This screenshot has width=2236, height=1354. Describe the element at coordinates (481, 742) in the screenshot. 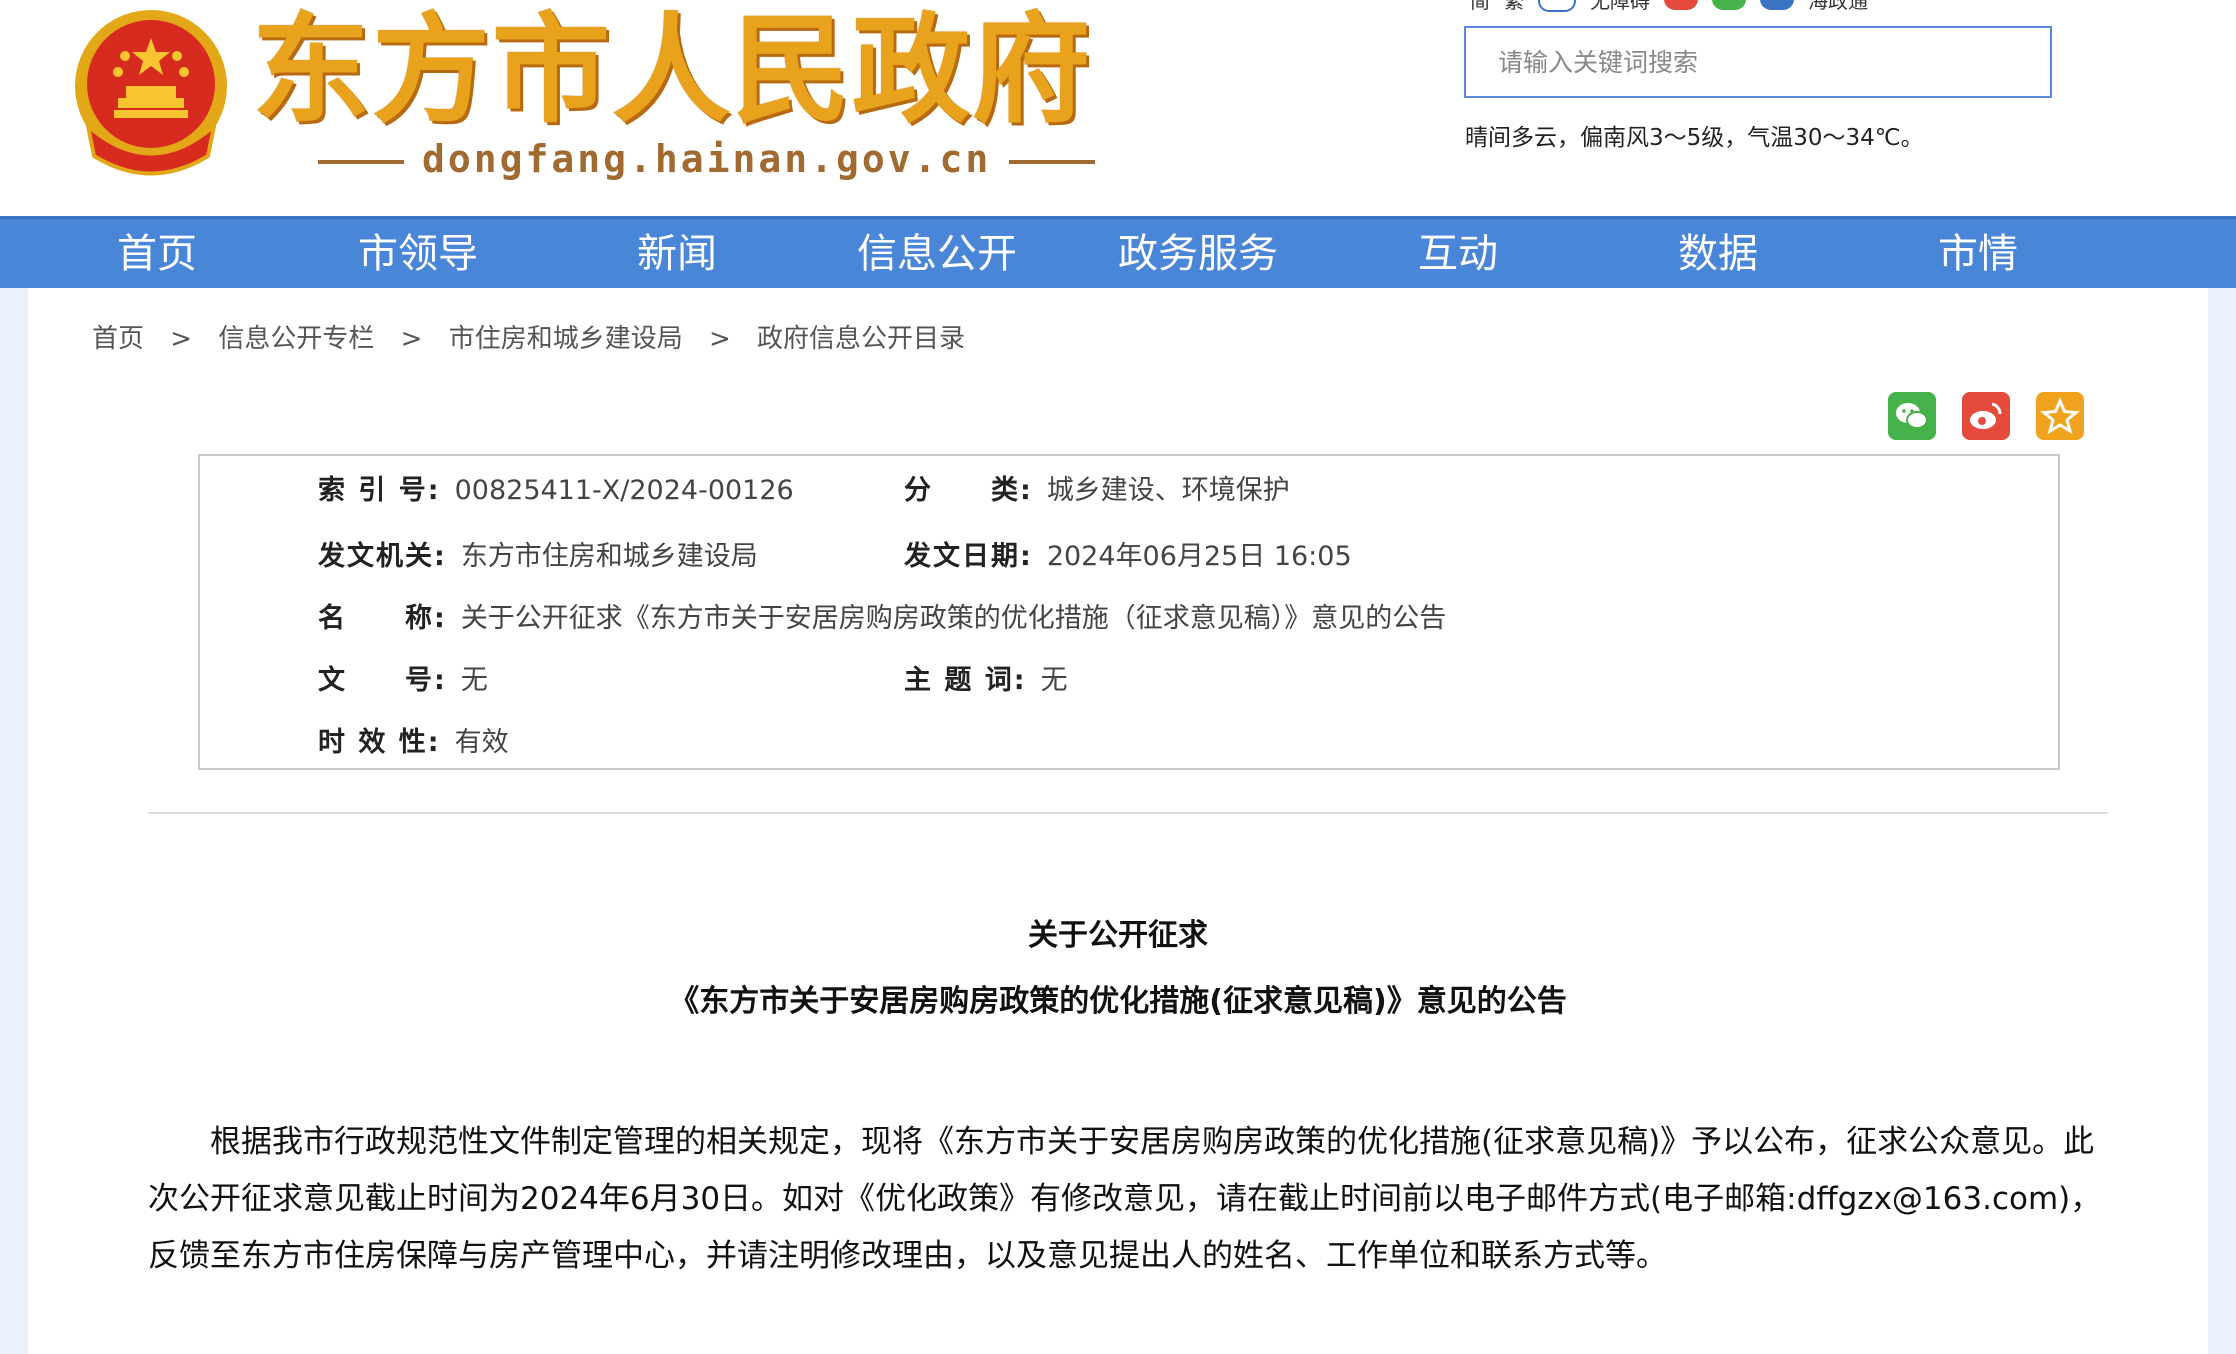

I see `meta-validity-value: 有效` at that location.